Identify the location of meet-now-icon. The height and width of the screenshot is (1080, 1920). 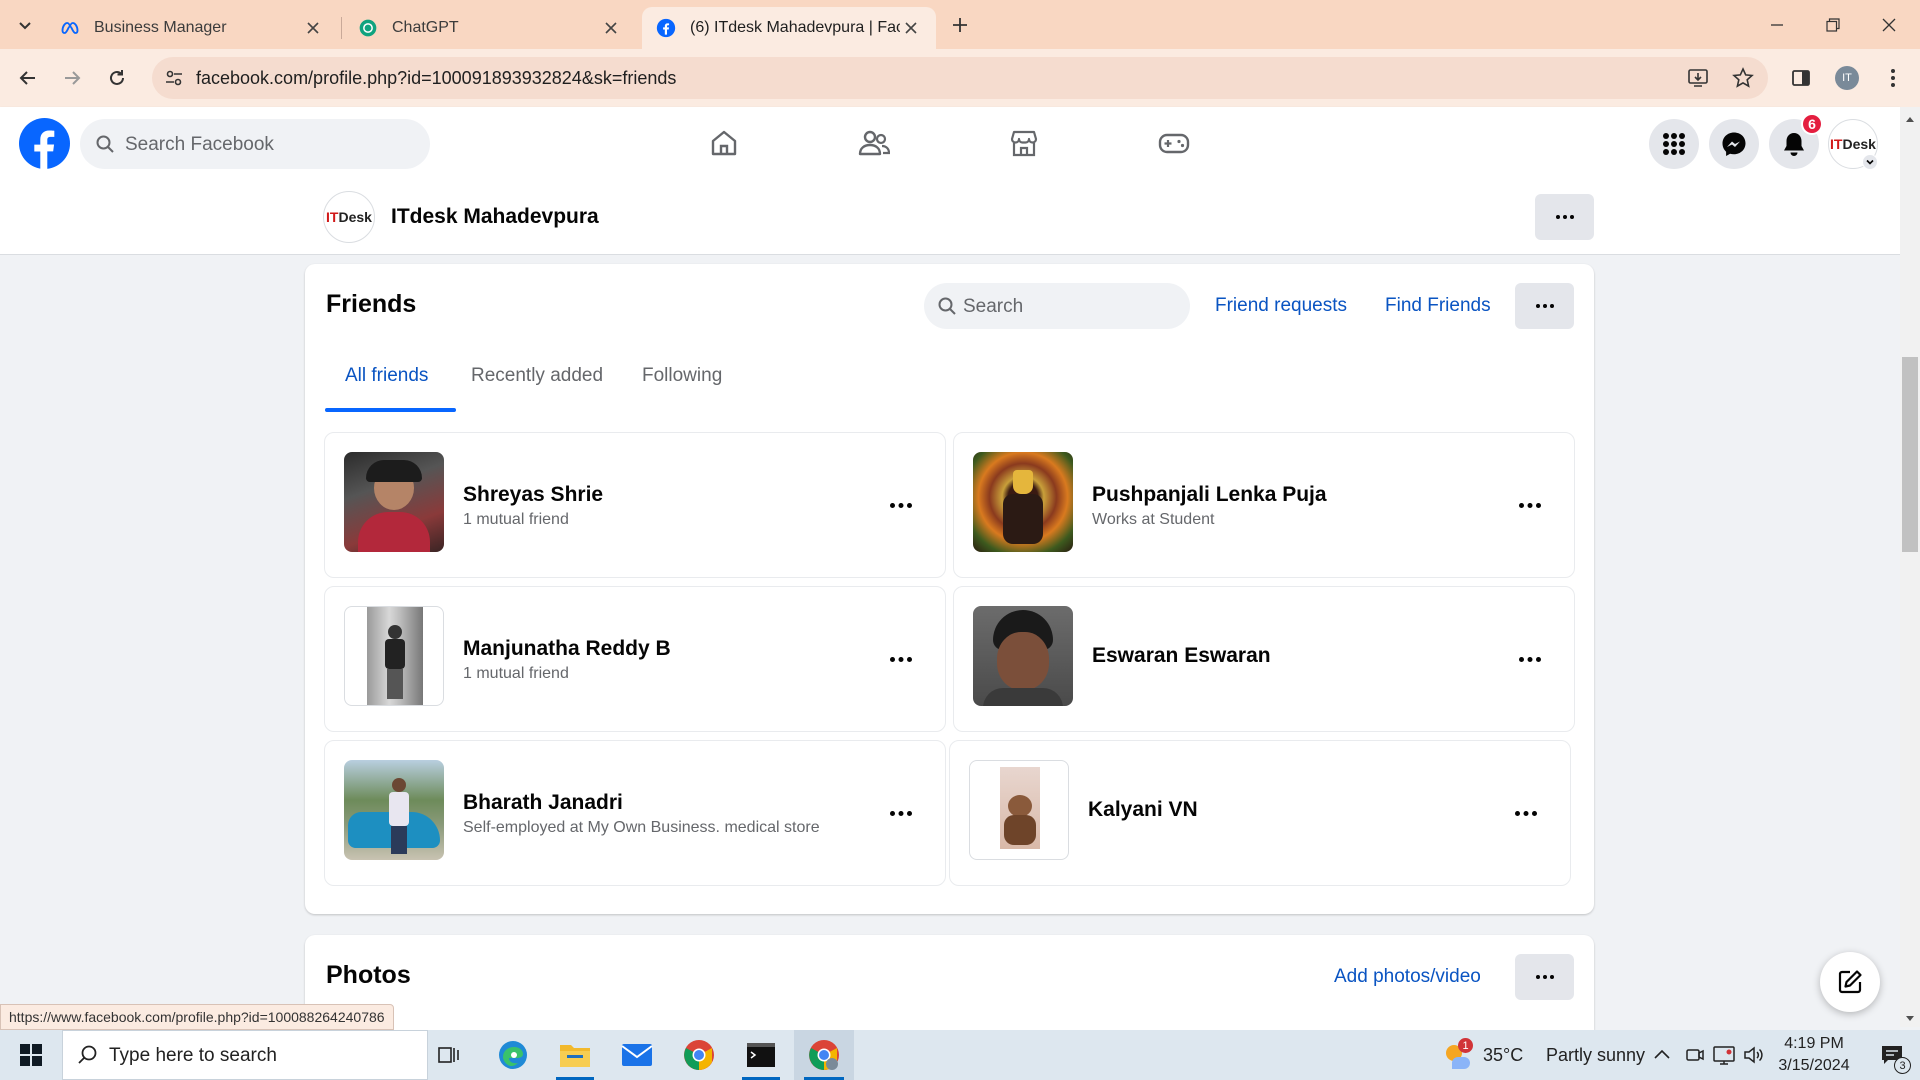
(1695, 1055).